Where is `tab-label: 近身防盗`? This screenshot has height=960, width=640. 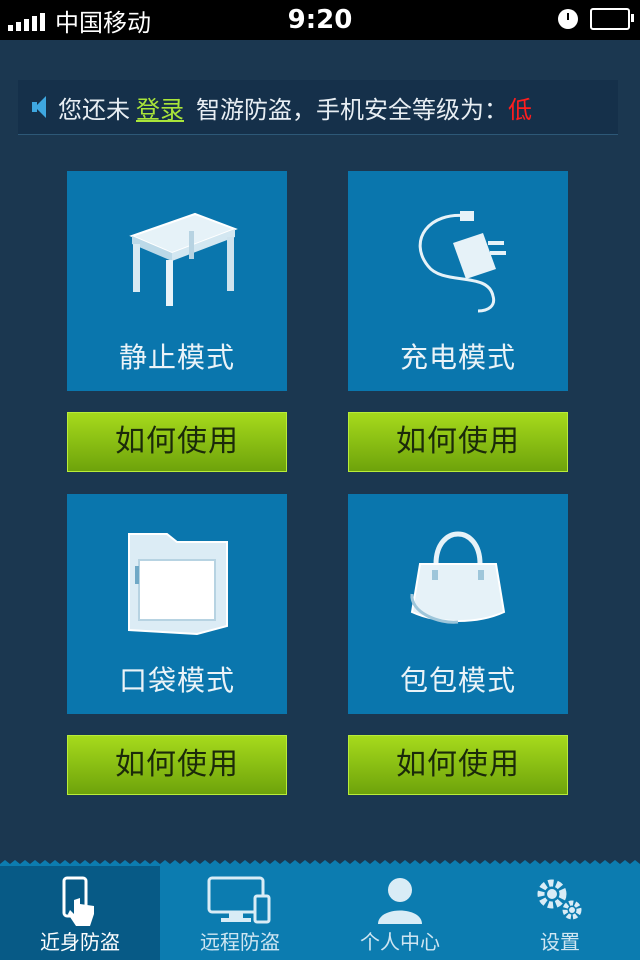 tab-label: 近身防盗 is located at coordinates (80, 942).